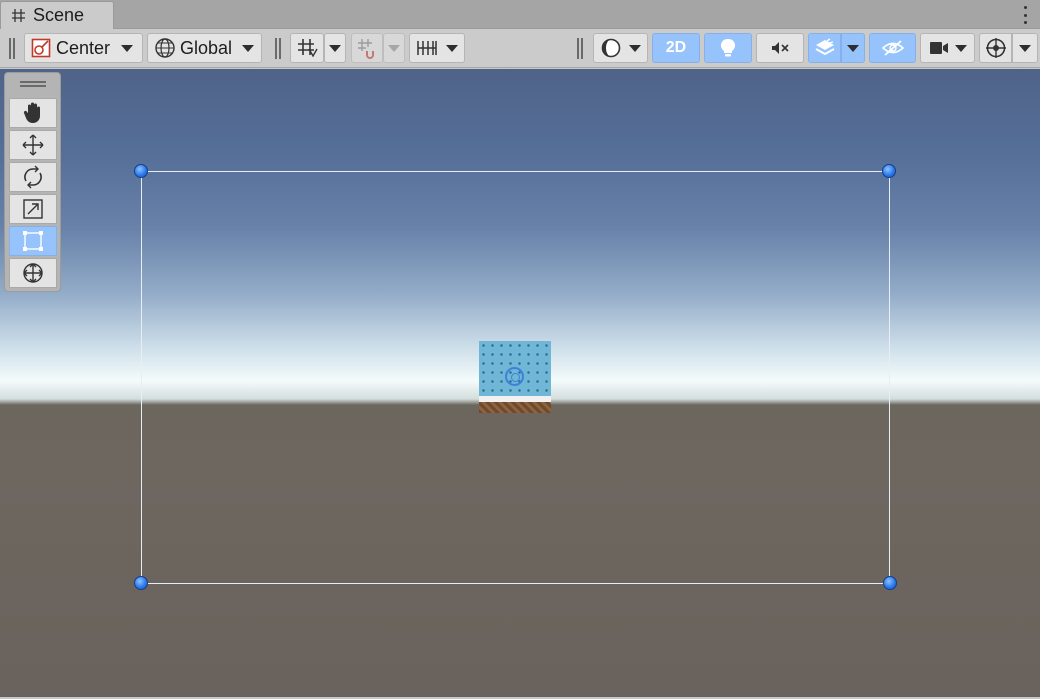 This screenshot has height=699, width=1040. I want to click on pivot-ring-icon, so click(514, 376).